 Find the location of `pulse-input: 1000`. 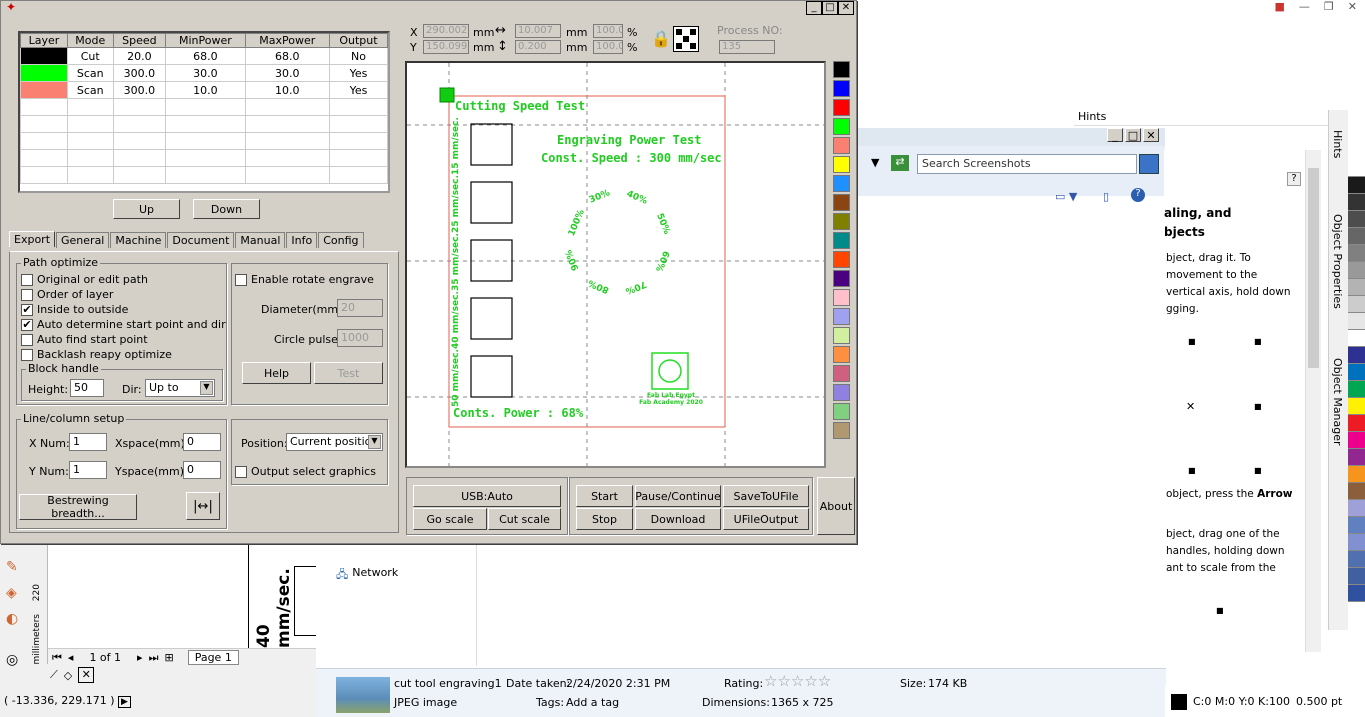

pulse-input: 1000 is located at coordinates (360, 338).